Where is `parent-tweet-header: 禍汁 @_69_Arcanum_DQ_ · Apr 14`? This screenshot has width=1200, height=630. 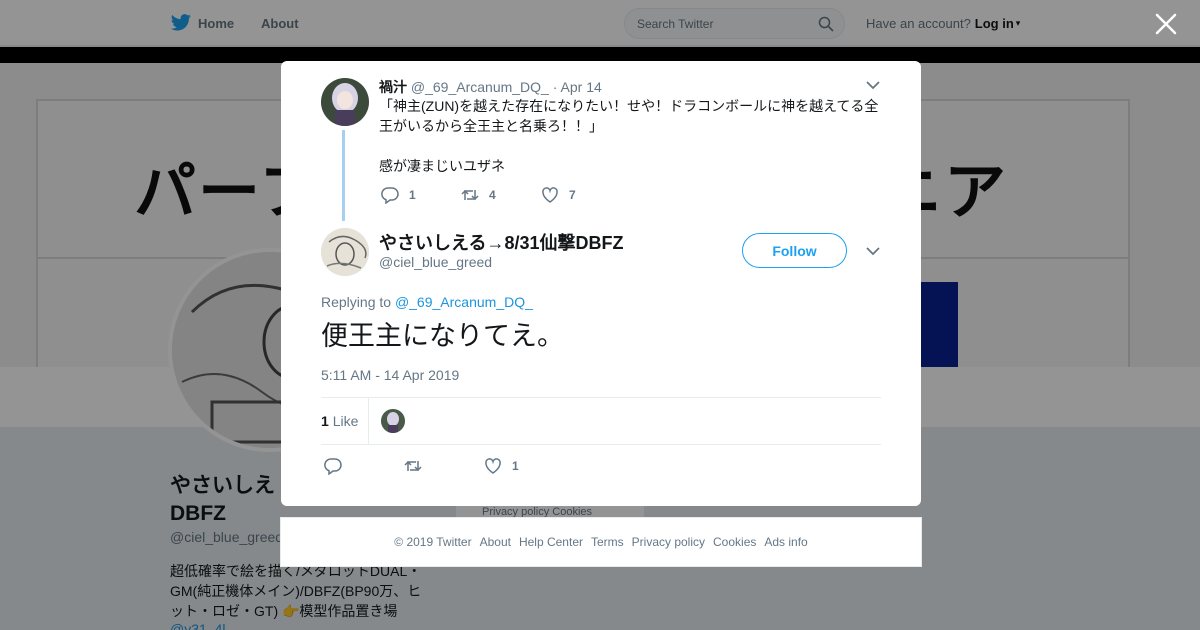 parent-tweet-header: 禍汁 @_69_Arcanum_DQ_ · Apr 14 is located at coordinates (490, 87).